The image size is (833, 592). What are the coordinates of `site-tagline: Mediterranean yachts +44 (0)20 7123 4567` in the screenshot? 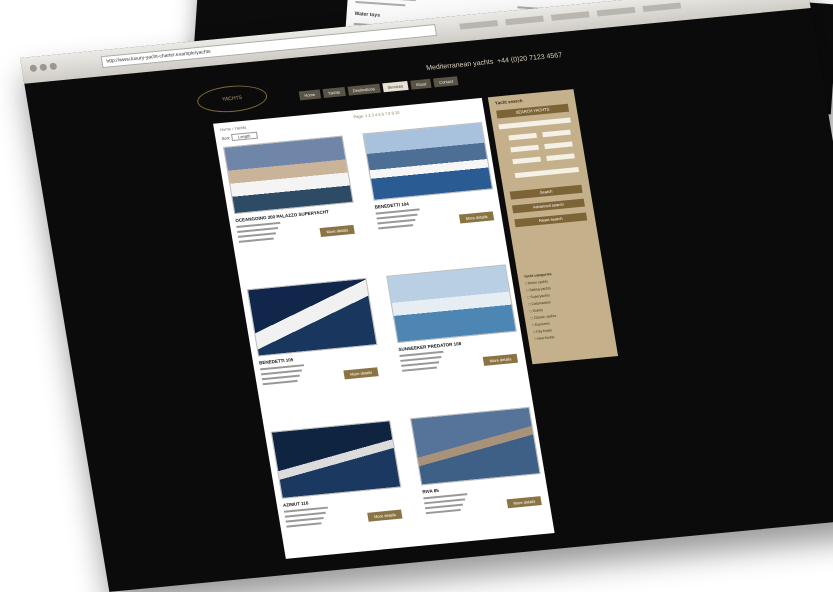 It's located at (494, 62).